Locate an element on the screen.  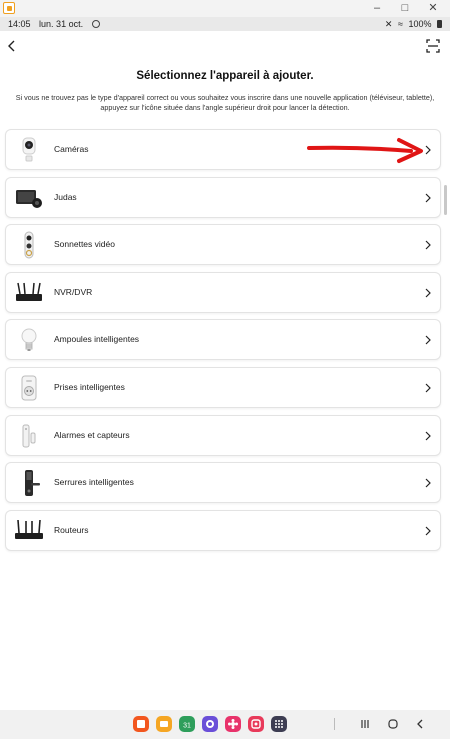
battery-icon is located at coordinates (439, 24).